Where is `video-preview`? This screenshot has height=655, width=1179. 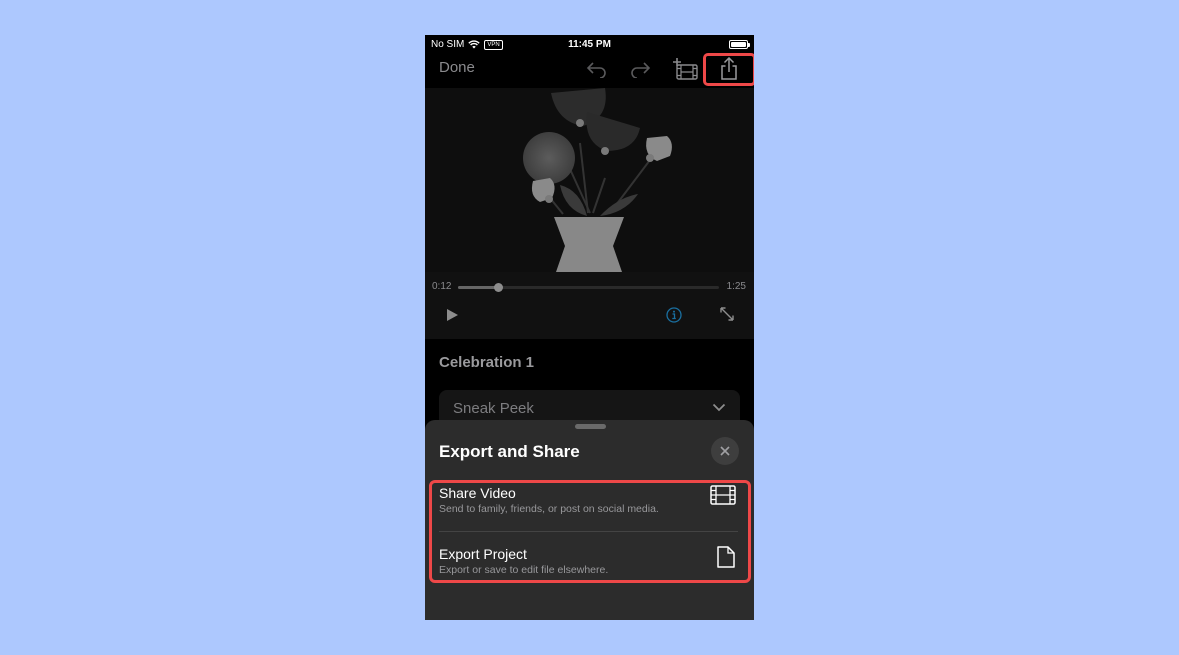
video-preview is located at coordinates (589, 180).